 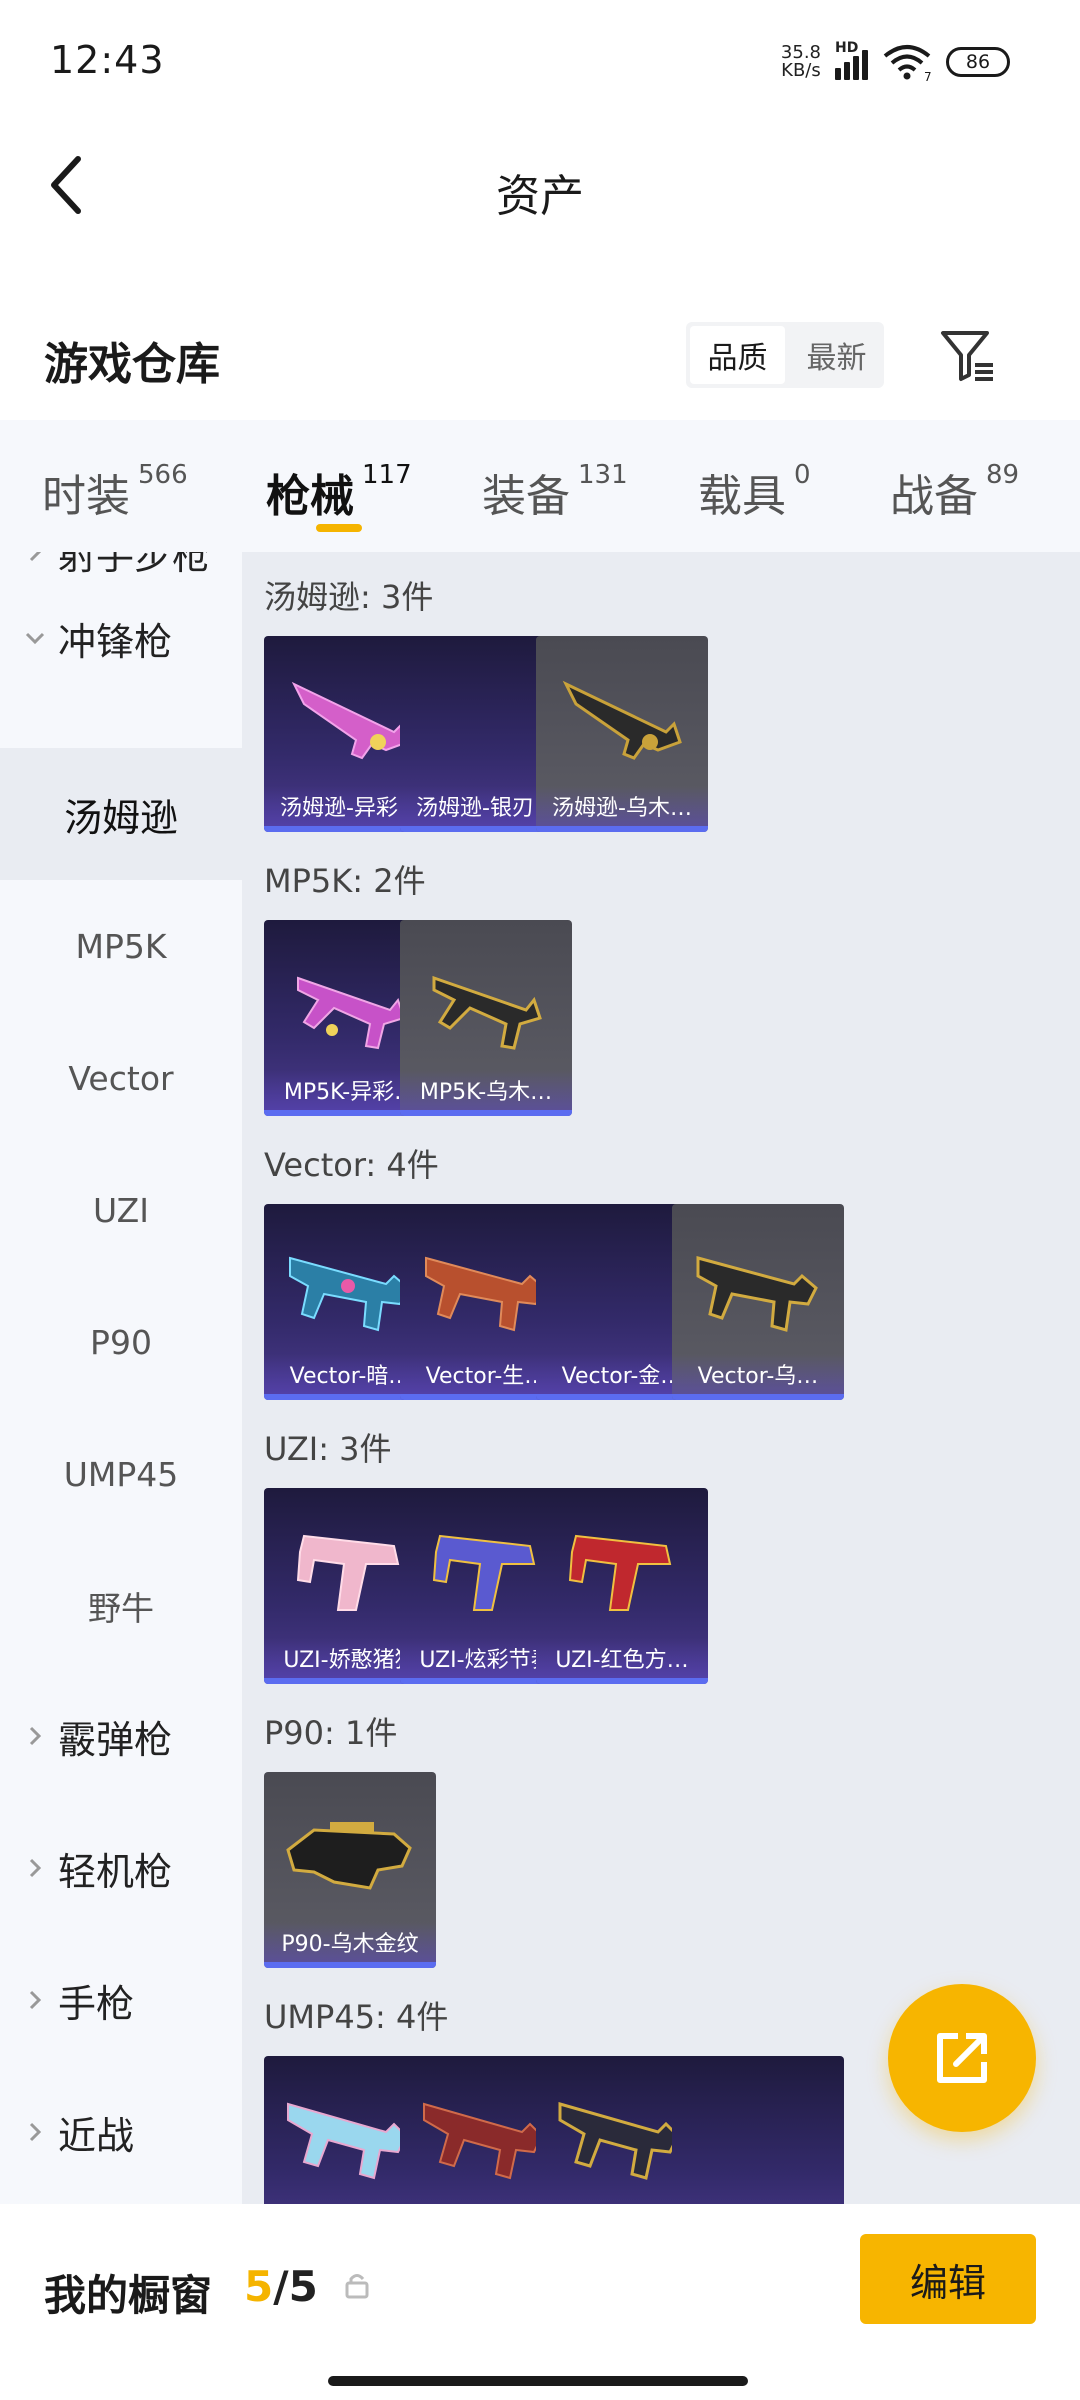 I want to click on sidebar-group-shotgun: 霰弹枪, so click(x=121, y=1736).